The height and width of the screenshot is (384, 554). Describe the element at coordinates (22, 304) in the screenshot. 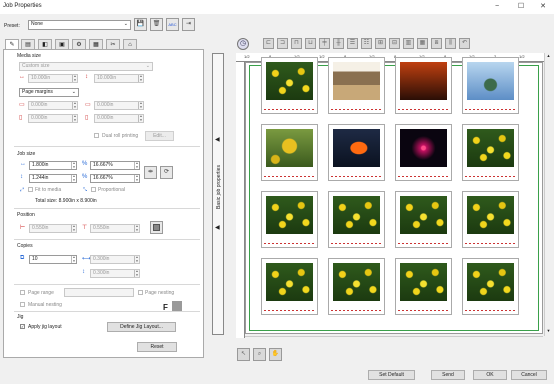

I see `manual-nesting-checkbox` at that location.